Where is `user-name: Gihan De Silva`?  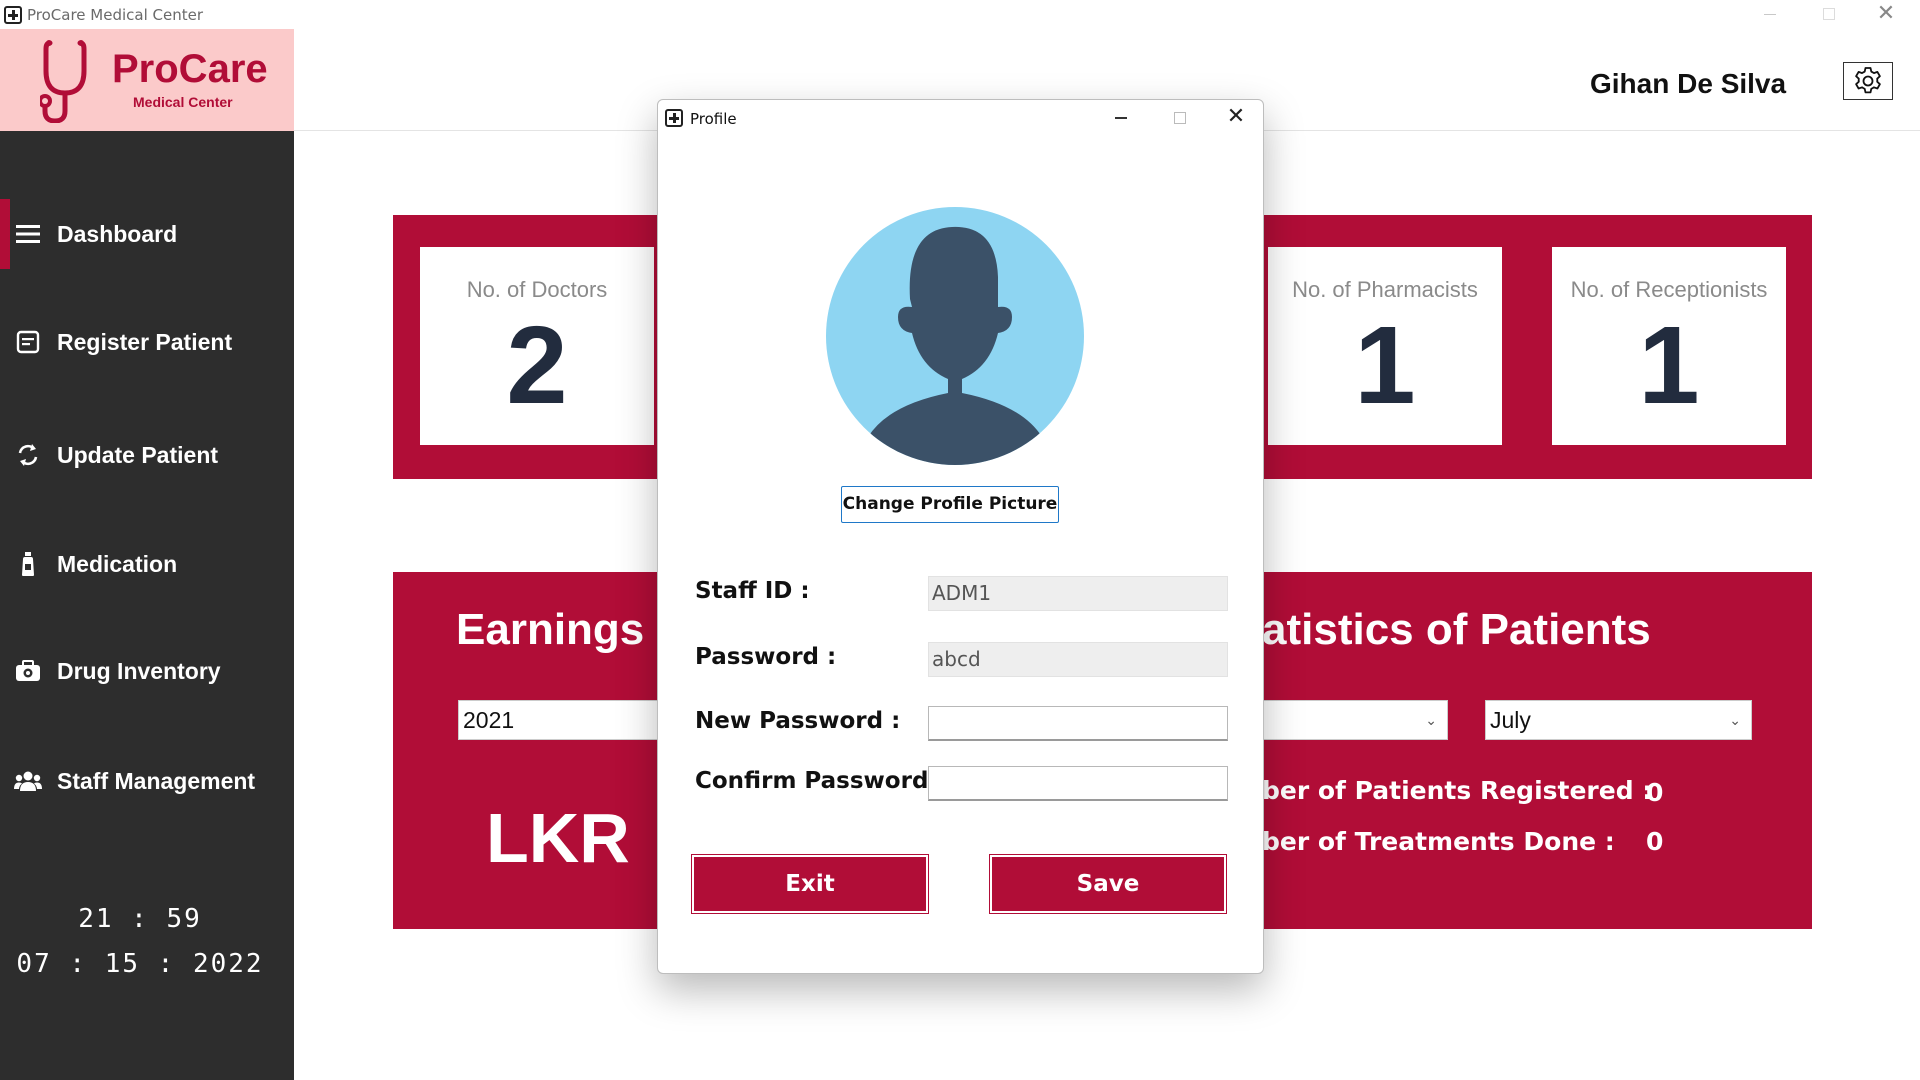 user-name: Gihan De Silva is located at coordinates (1688, 83).